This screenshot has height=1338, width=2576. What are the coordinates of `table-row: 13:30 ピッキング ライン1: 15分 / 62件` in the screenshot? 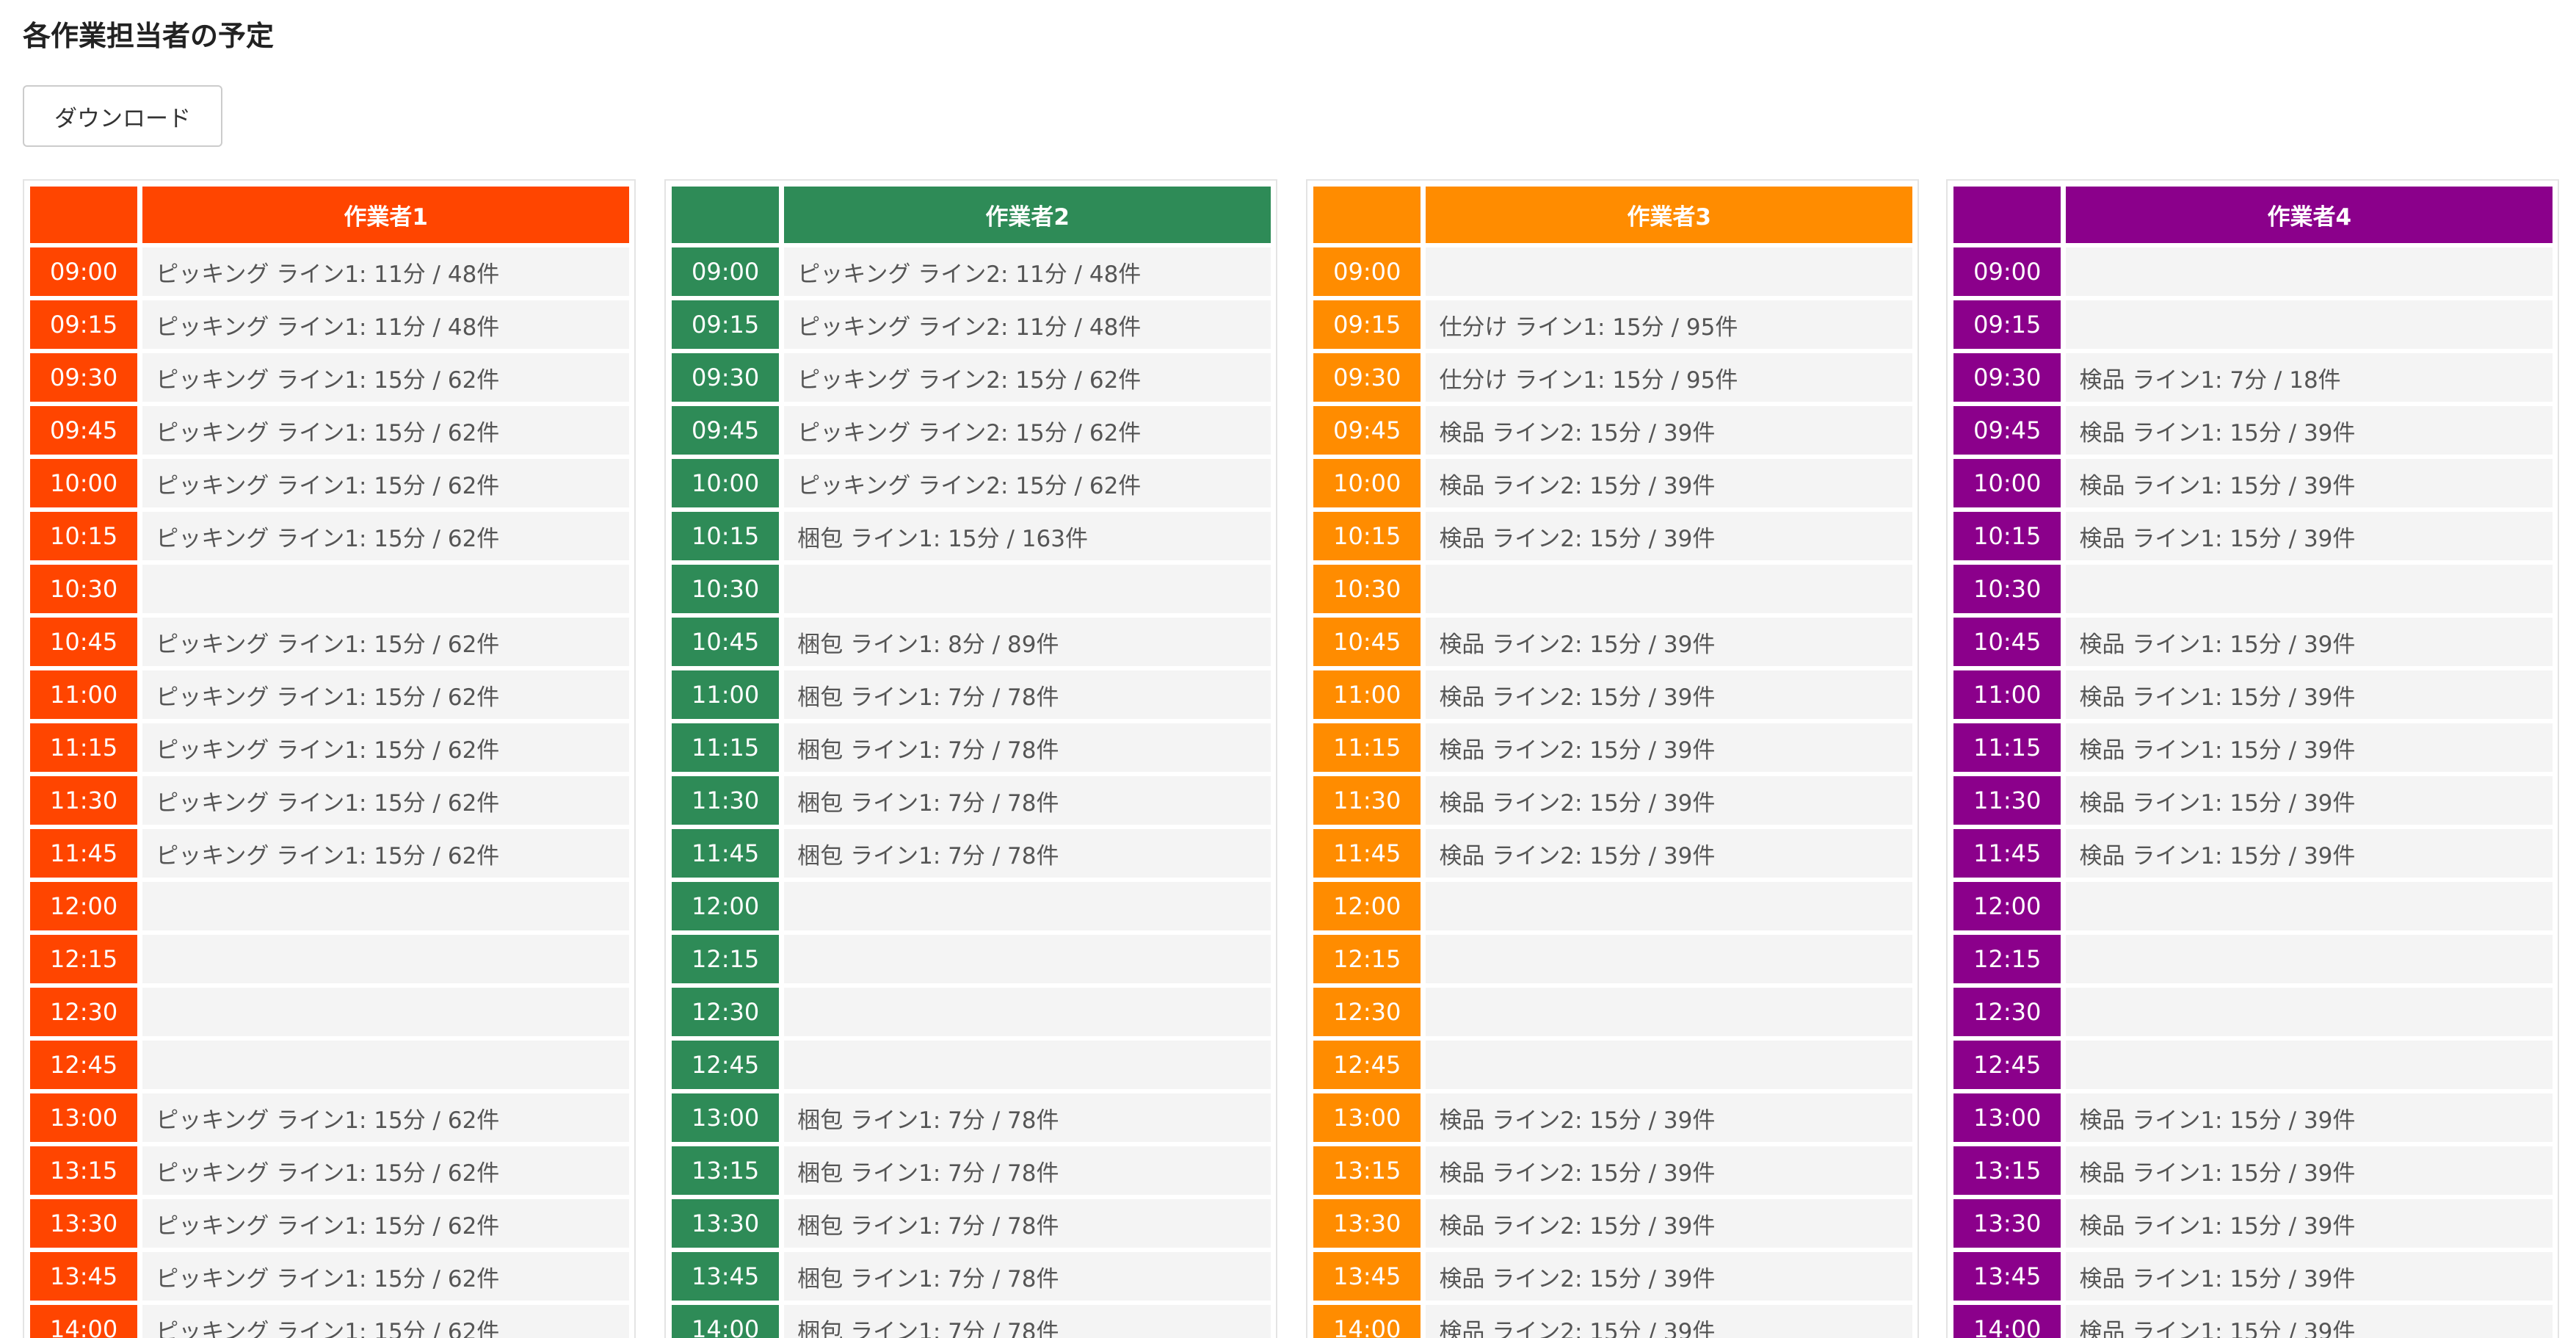 It's located at (330, 1223).